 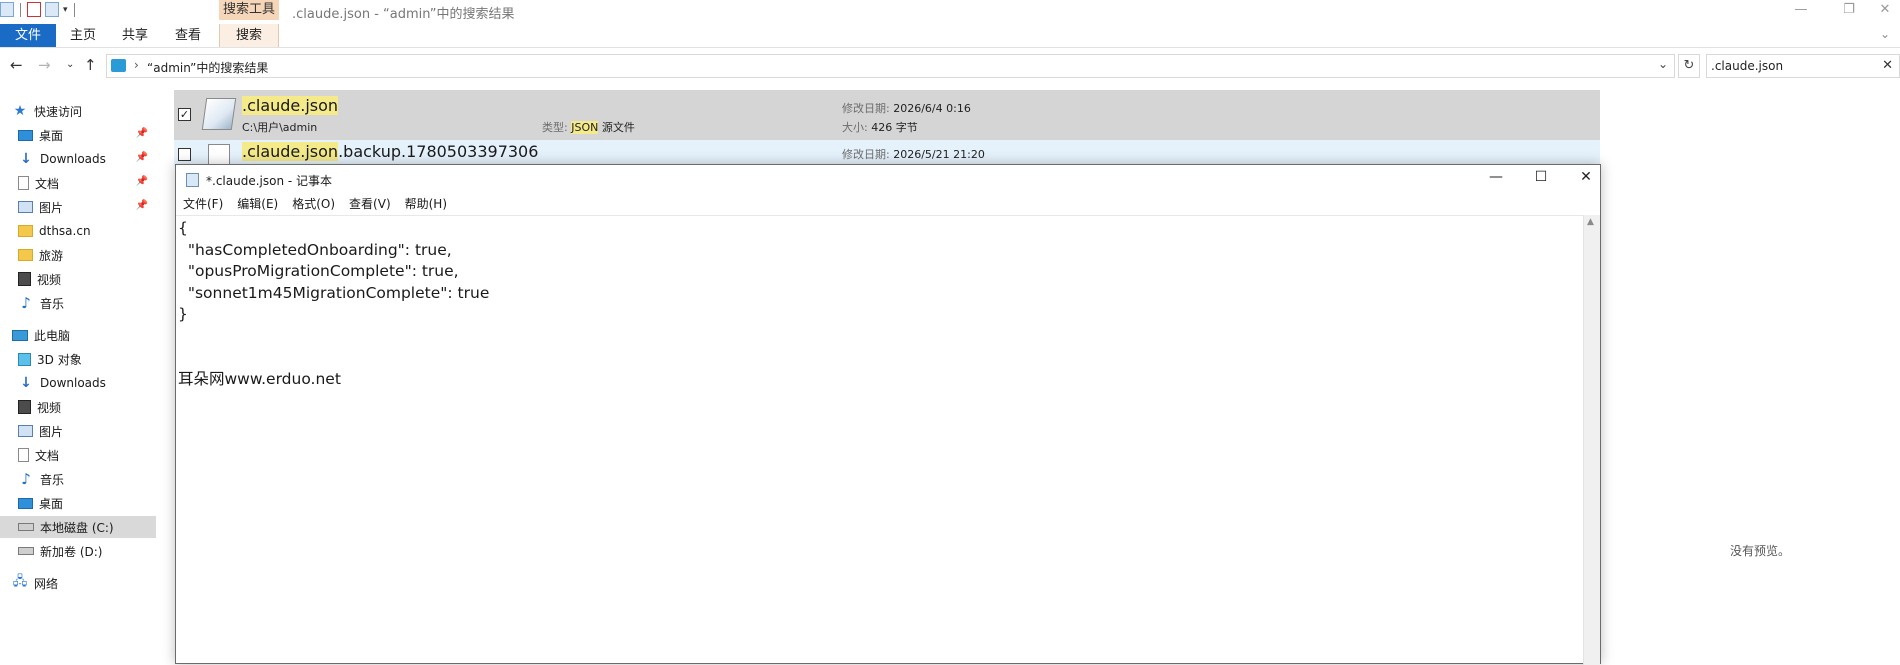 I want to click on star-icon: ★, so click(x=20, y=111).